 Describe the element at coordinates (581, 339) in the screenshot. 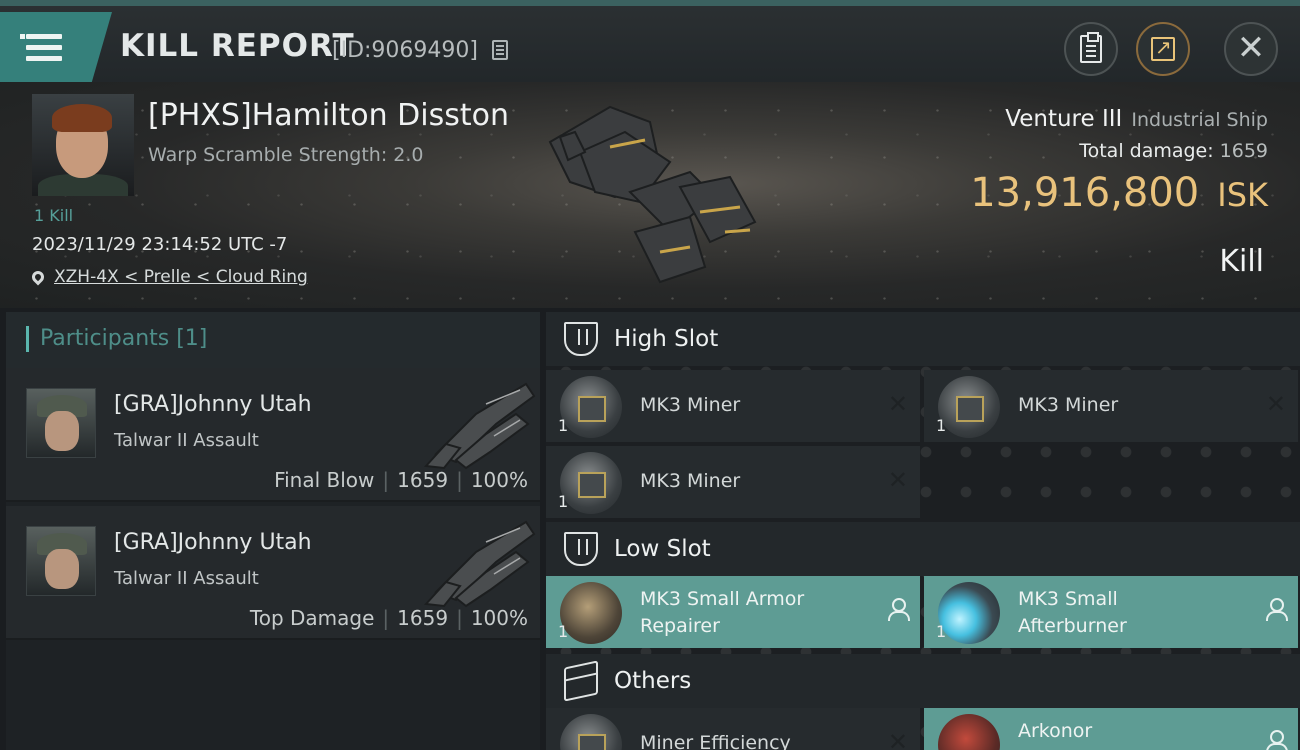

I see `high-slot-icon` at that location.